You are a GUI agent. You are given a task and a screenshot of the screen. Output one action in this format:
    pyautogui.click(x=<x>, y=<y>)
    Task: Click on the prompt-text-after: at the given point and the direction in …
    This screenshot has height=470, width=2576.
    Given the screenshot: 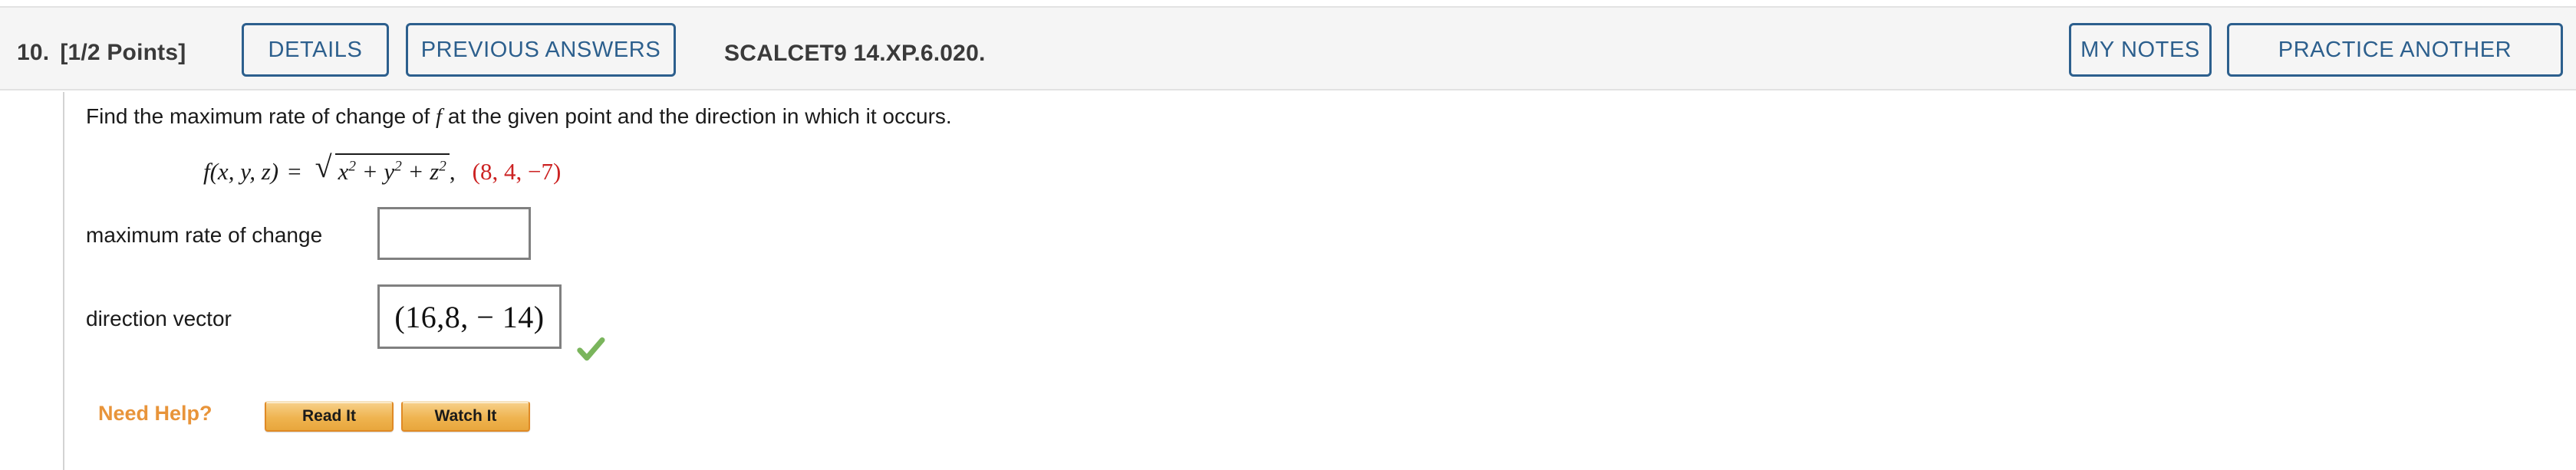 What is the action you would take?
    pyautogui.click(x=697, y=116)
    